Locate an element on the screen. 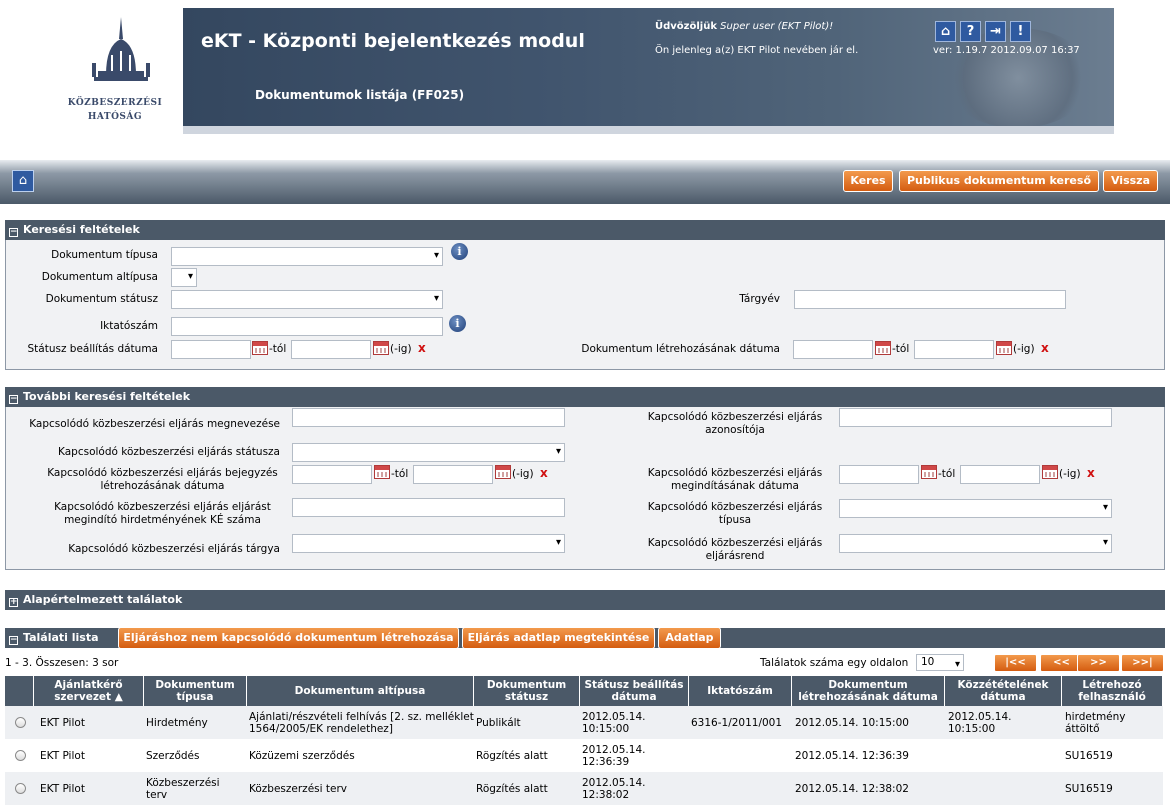 This screenshot has width=1170, height=810. proc-regime-select is located at coordinates (975, 543).